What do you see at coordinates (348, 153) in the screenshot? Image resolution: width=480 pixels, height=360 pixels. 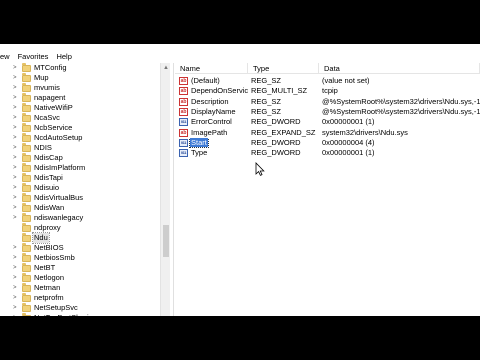 I see `value-data: 0x00000001 (1)` at bounding box center [348, 153].